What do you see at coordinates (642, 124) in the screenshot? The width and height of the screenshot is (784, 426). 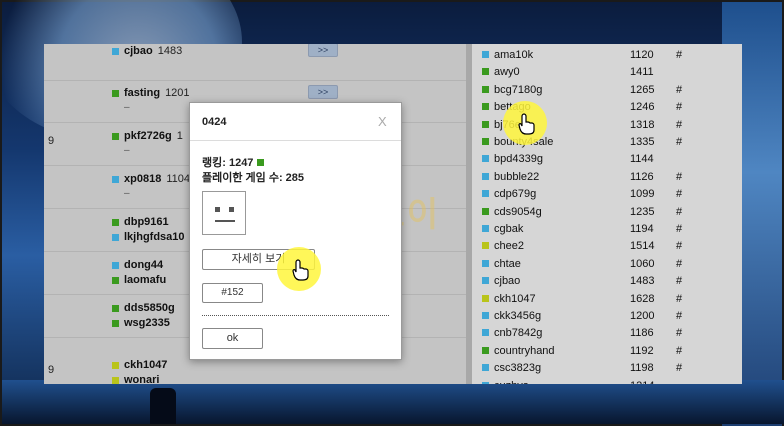 I see `user-score: 1318` at bounding box center [642, 124].